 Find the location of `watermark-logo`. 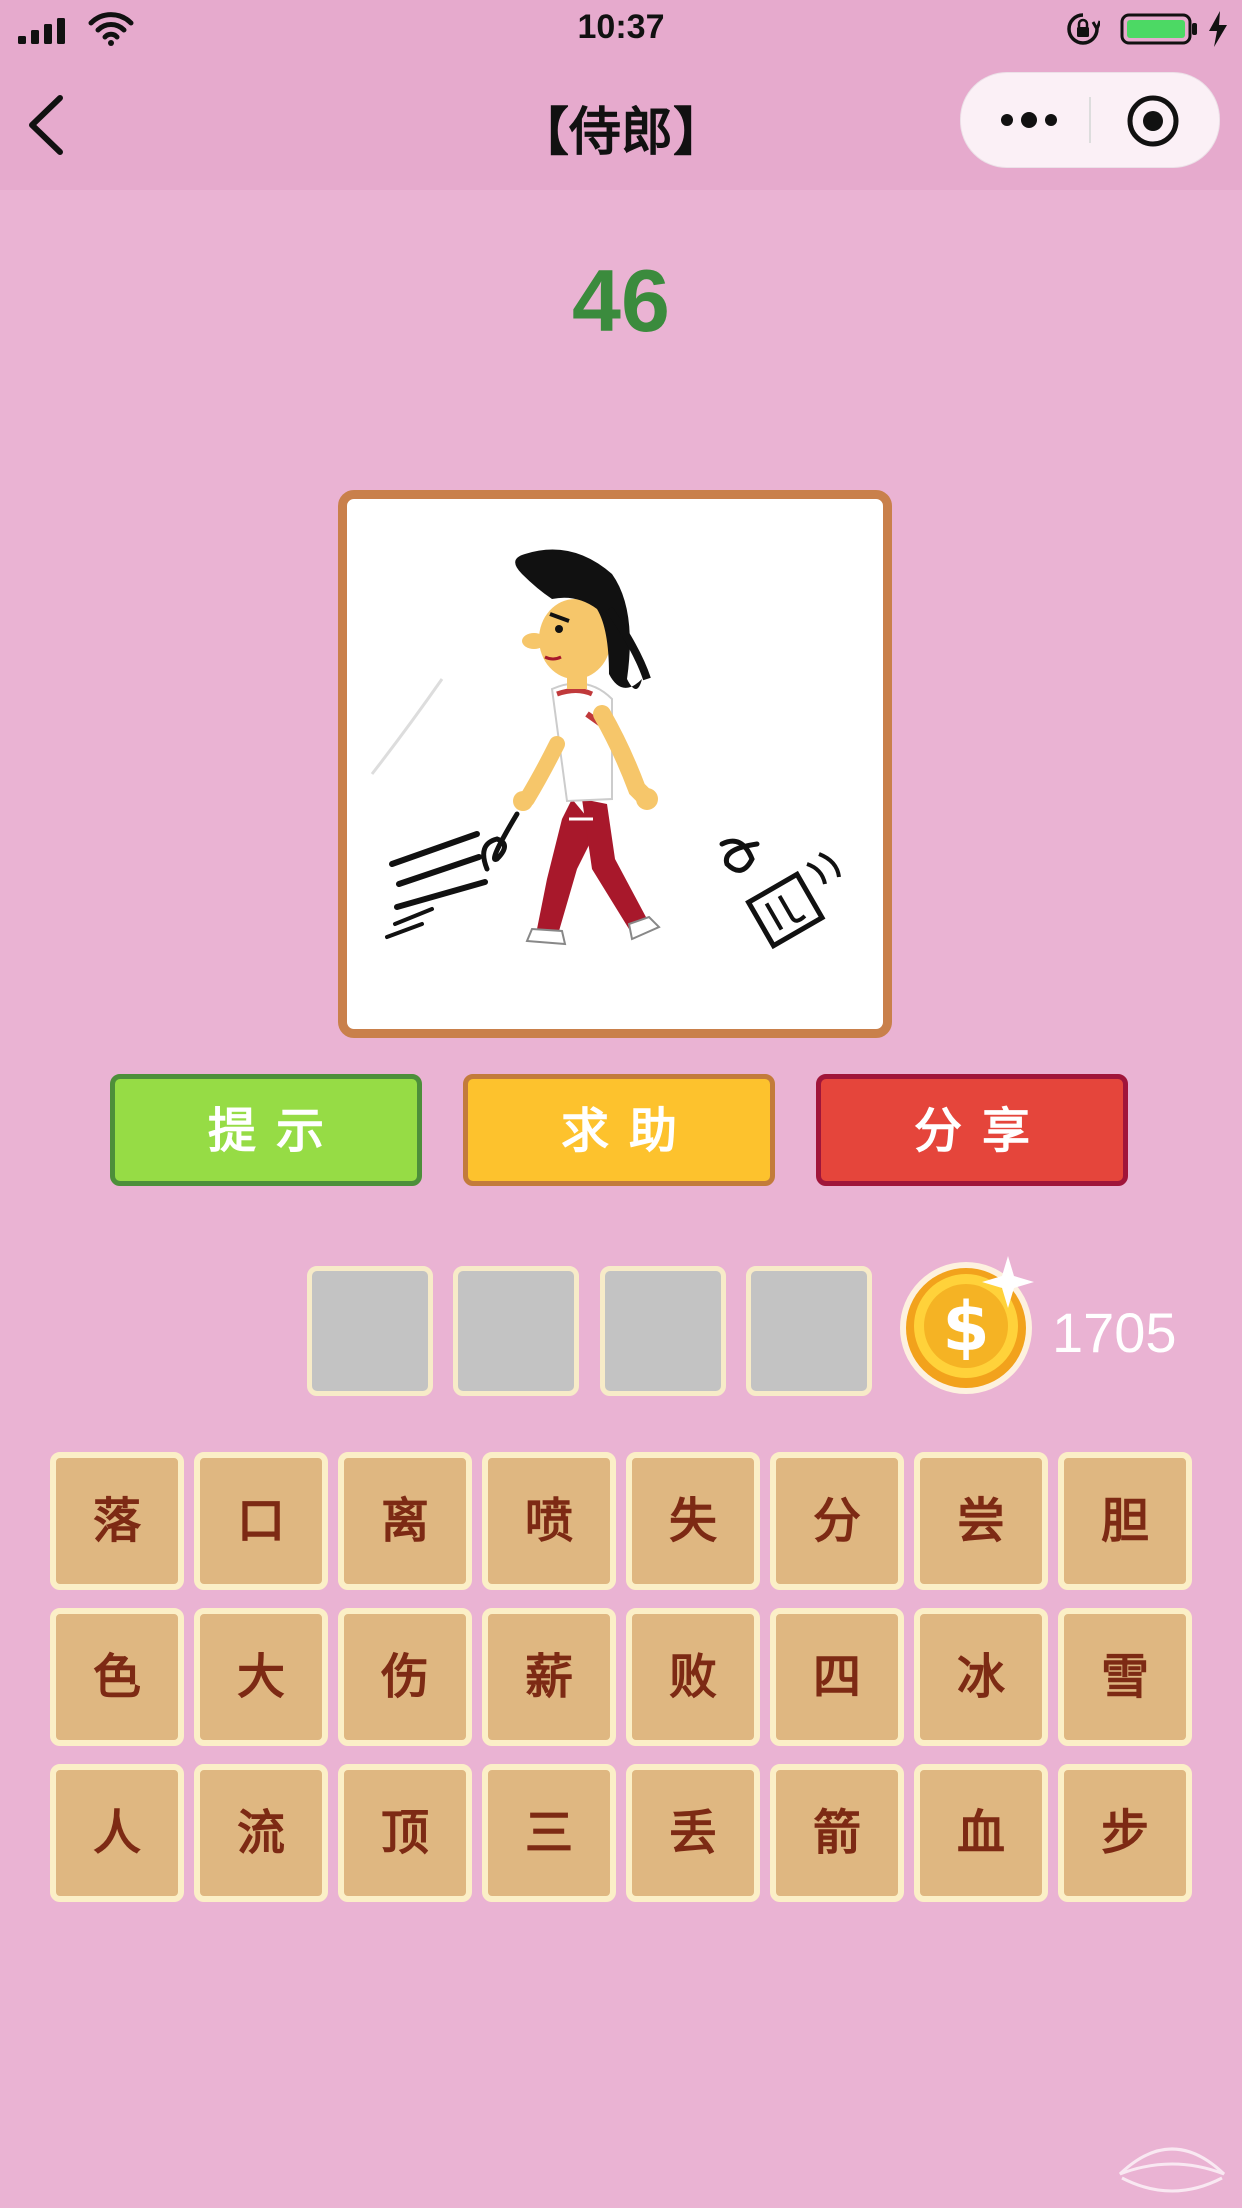

watermark-logo is located at coordinates (1172, 2170).